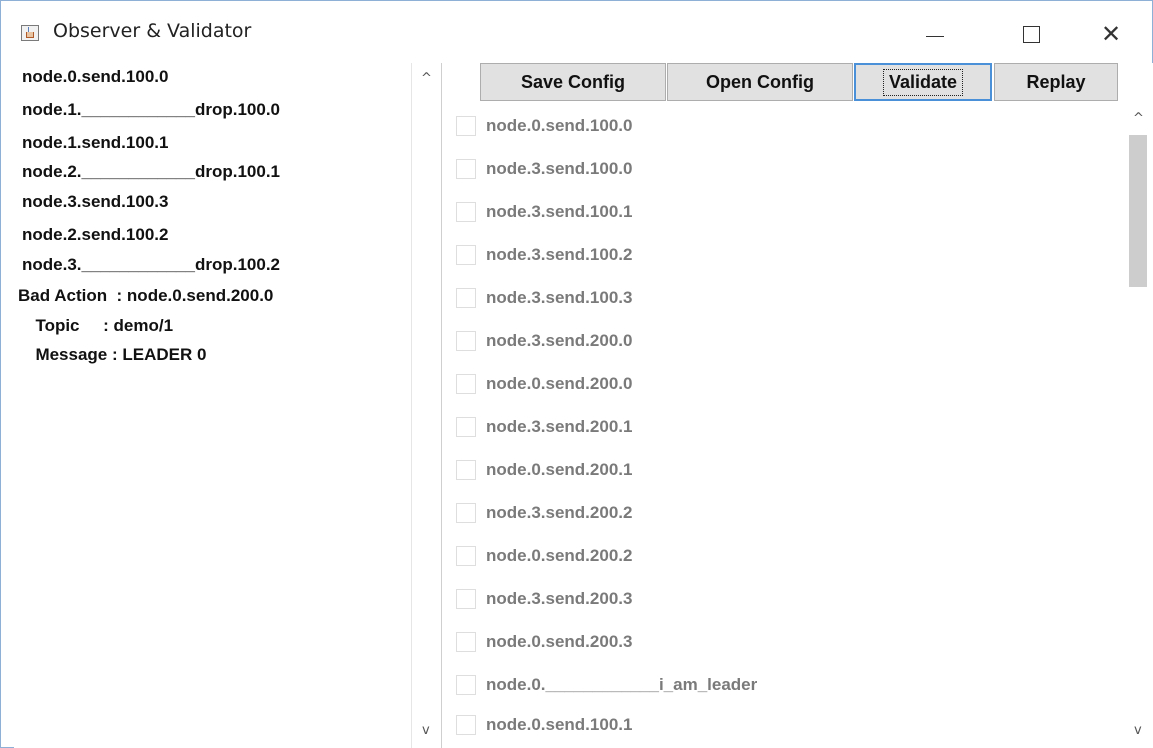 The image size is (1153, 748). I want to click on log-line: node.2.____________drop.100.1, so click(151, 171).